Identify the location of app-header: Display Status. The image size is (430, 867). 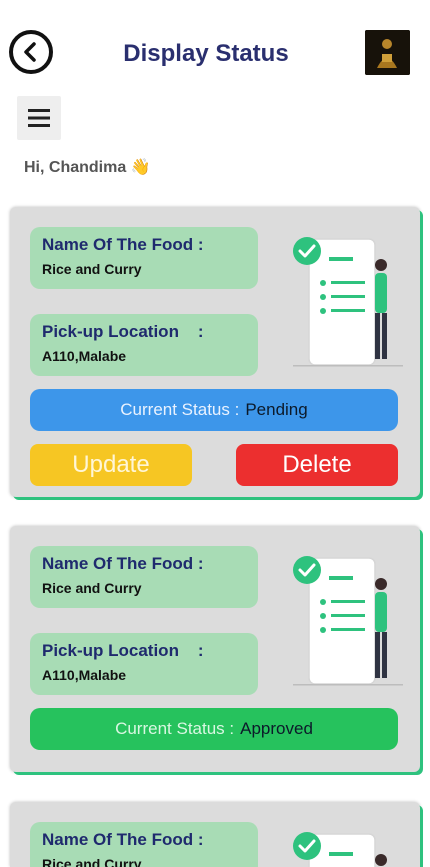
(215, 50).